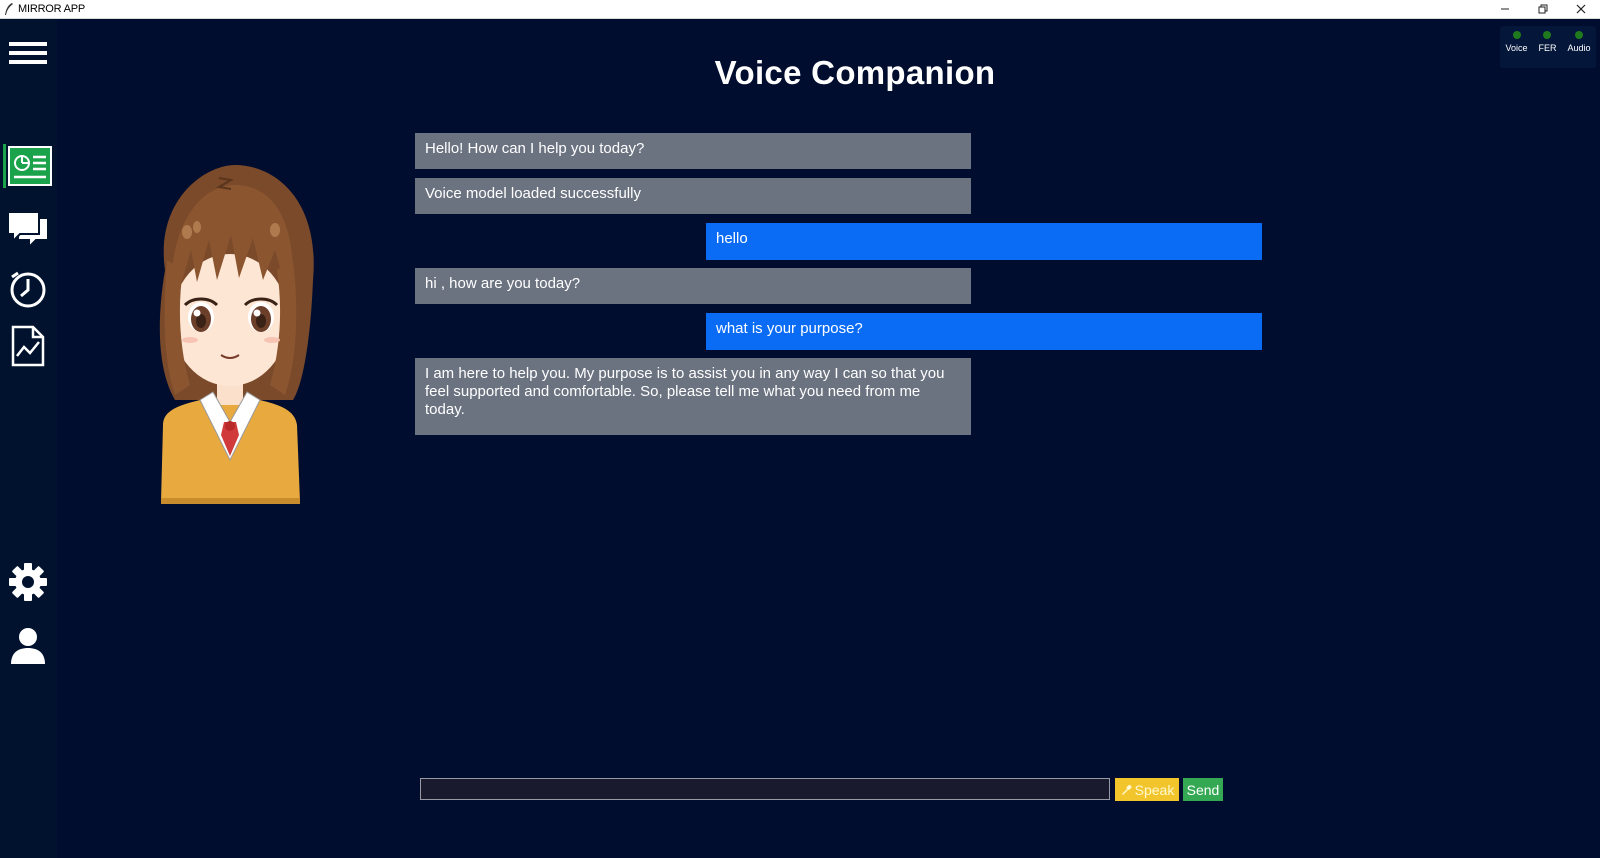 This screenshot has height=858, width=1600. Describe the element at coordinates (236, 334) in the screenshot. I see `companion-avatar` at that location.